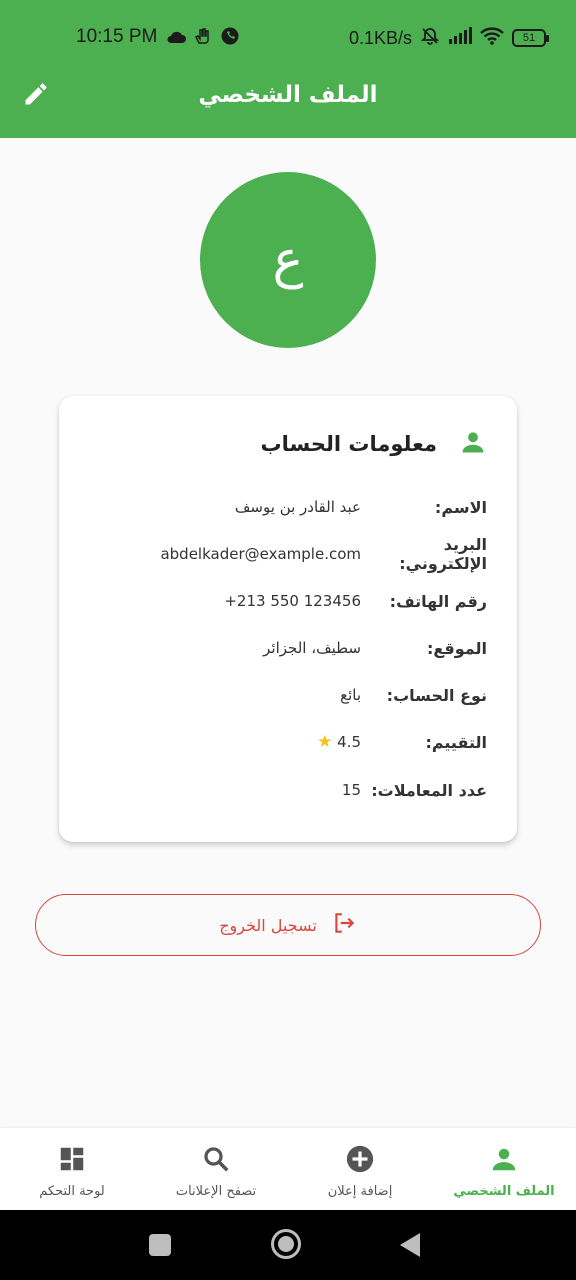 The height and width of the screenshot is (1280, 576). Describe the element at coordinates (351, 790) in the screenshot. I see `info-value: 15` at that location.